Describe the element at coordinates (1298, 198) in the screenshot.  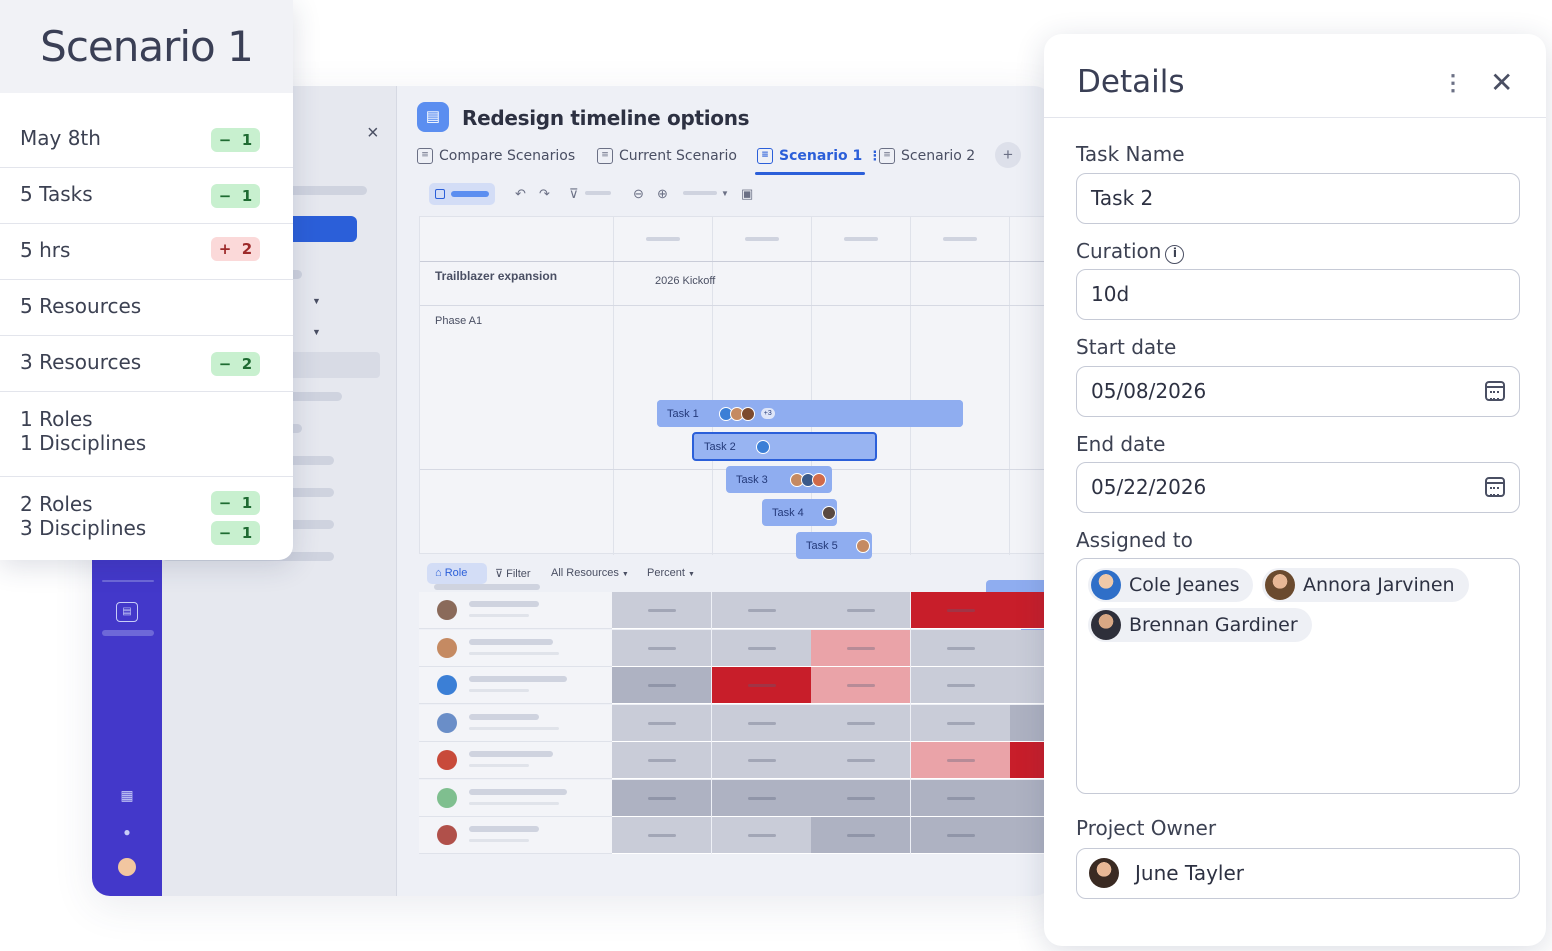
I see `task-name-input: Task 2` at that location.